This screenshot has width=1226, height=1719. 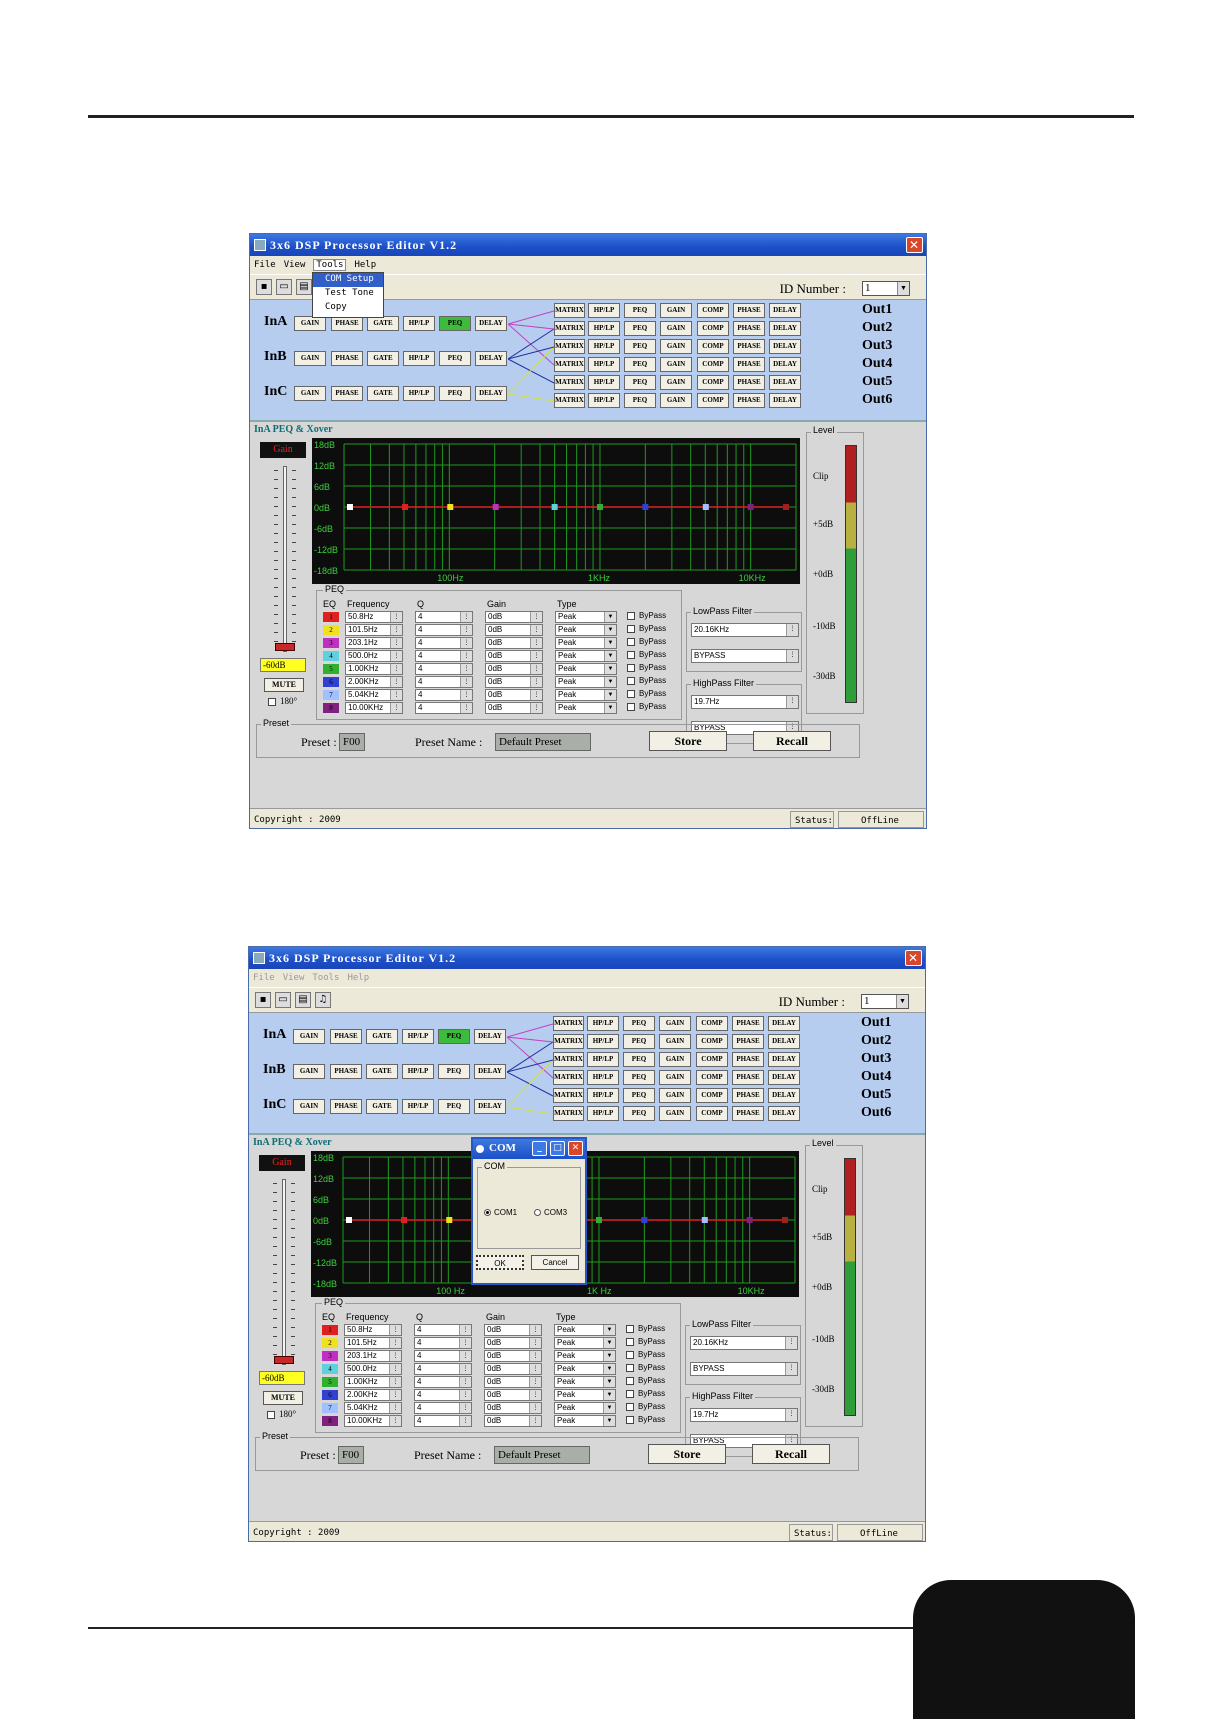 I want to click on output-1-gain-button: GAIN, so click(x=676, y=310).